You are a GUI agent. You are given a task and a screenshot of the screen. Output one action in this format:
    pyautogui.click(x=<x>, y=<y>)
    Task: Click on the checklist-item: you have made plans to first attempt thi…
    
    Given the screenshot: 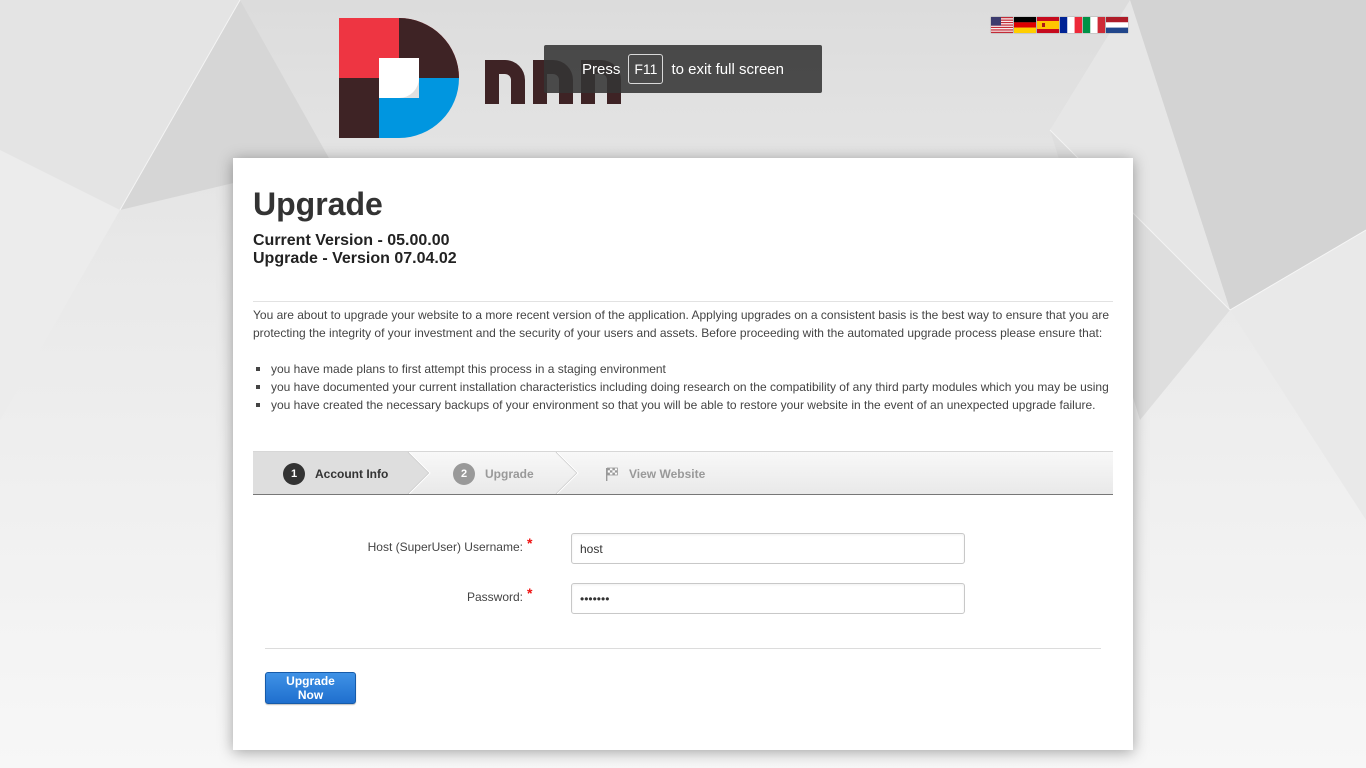 What is the action you would take?
    pyautogui.click(x=684, y=369)
    